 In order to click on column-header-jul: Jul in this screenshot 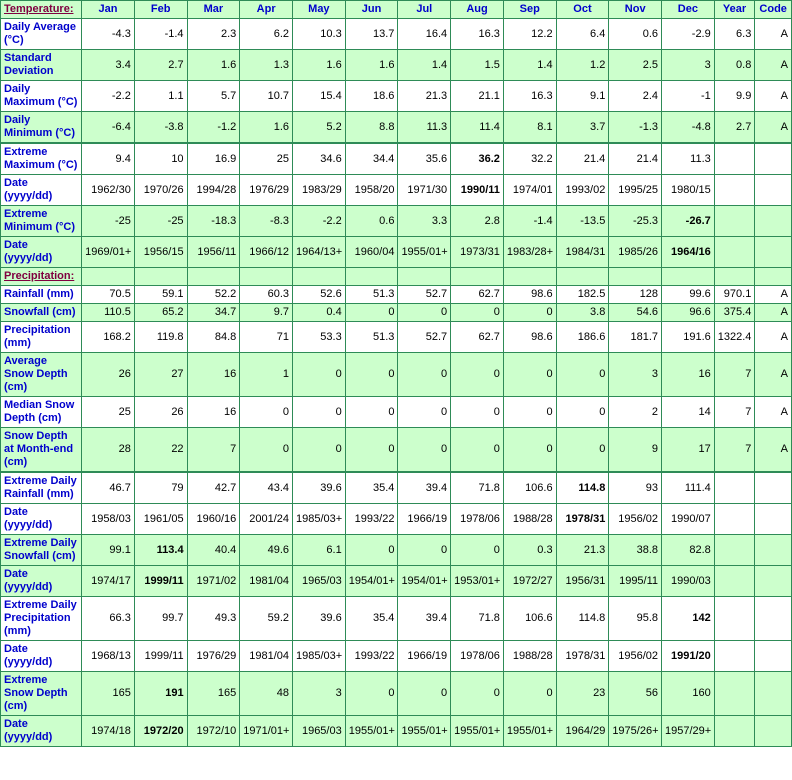, I will do `click(424, 9)`.